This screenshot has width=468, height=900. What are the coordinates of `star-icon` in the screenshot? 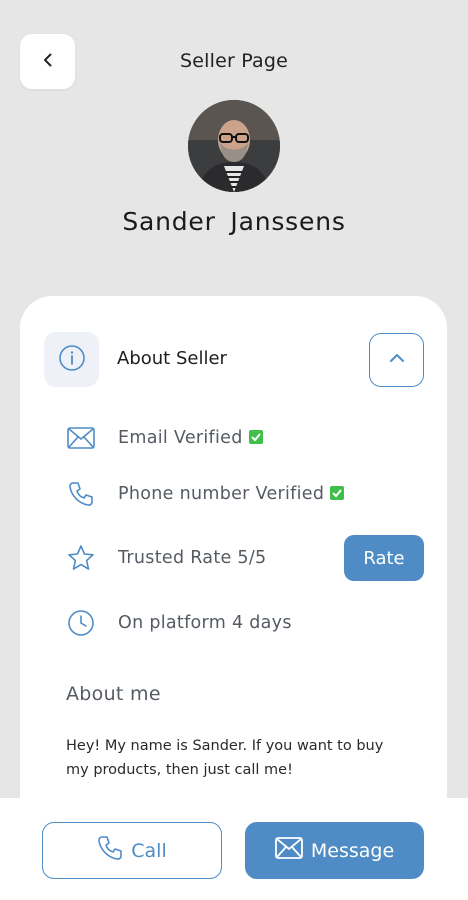 It's located at (81, 558).